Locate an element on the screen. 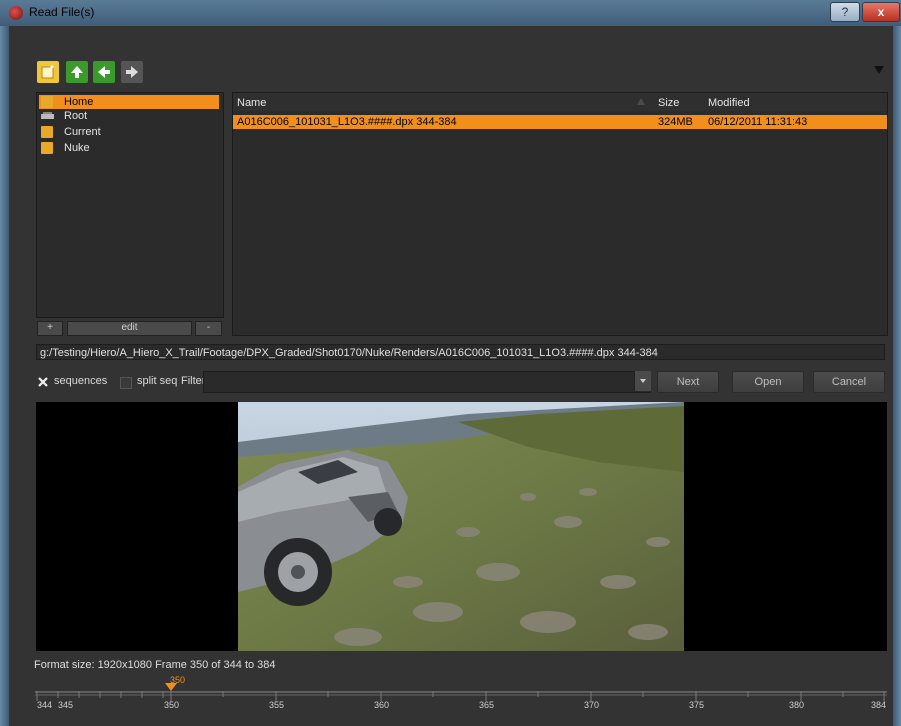  timeline-tick-label: 380 is located at coordinates (797, 705).